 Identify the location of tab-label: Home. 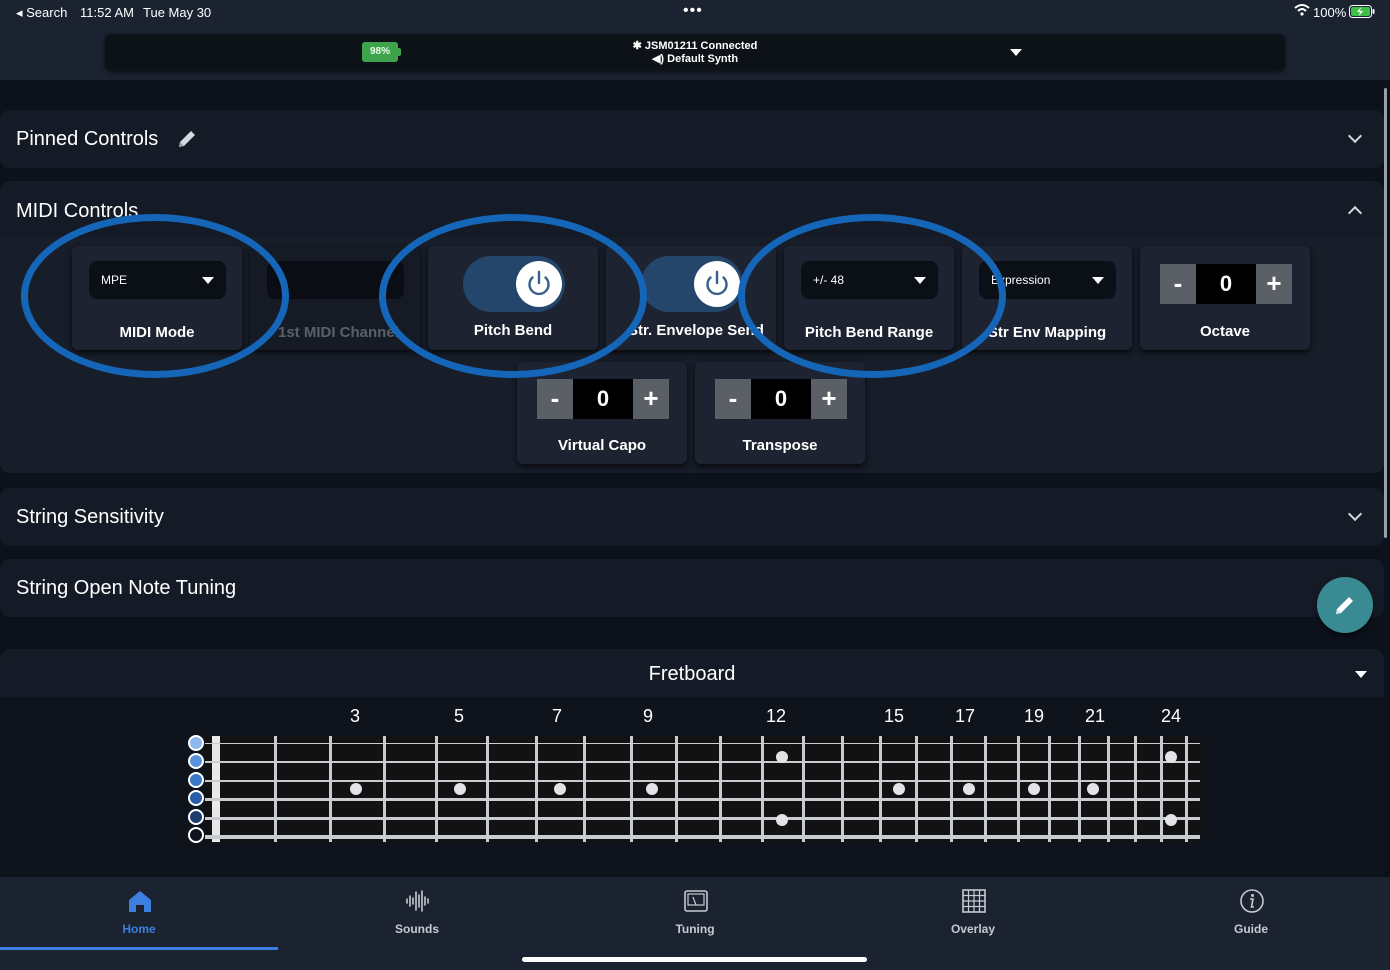
(139, 929).